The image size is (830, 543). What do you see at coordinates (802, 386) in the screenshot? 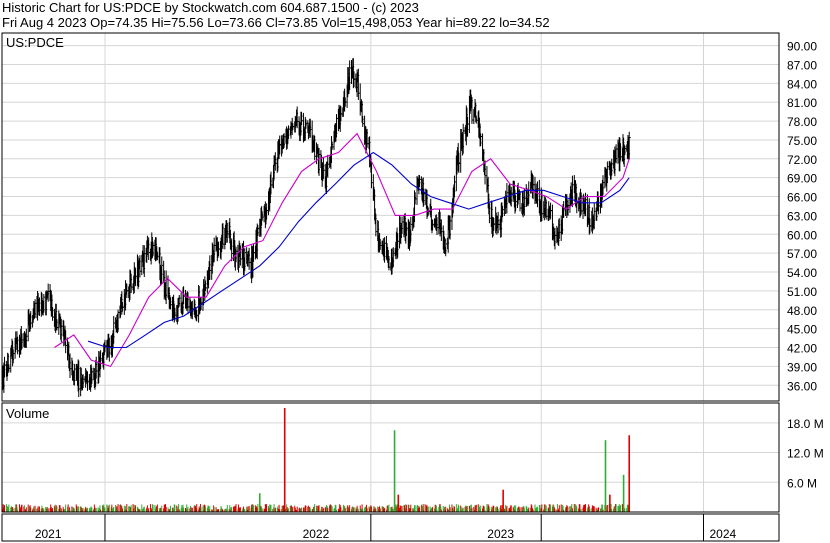
I see `price-tick-label: 36.00` at bounding box center [802, 386].